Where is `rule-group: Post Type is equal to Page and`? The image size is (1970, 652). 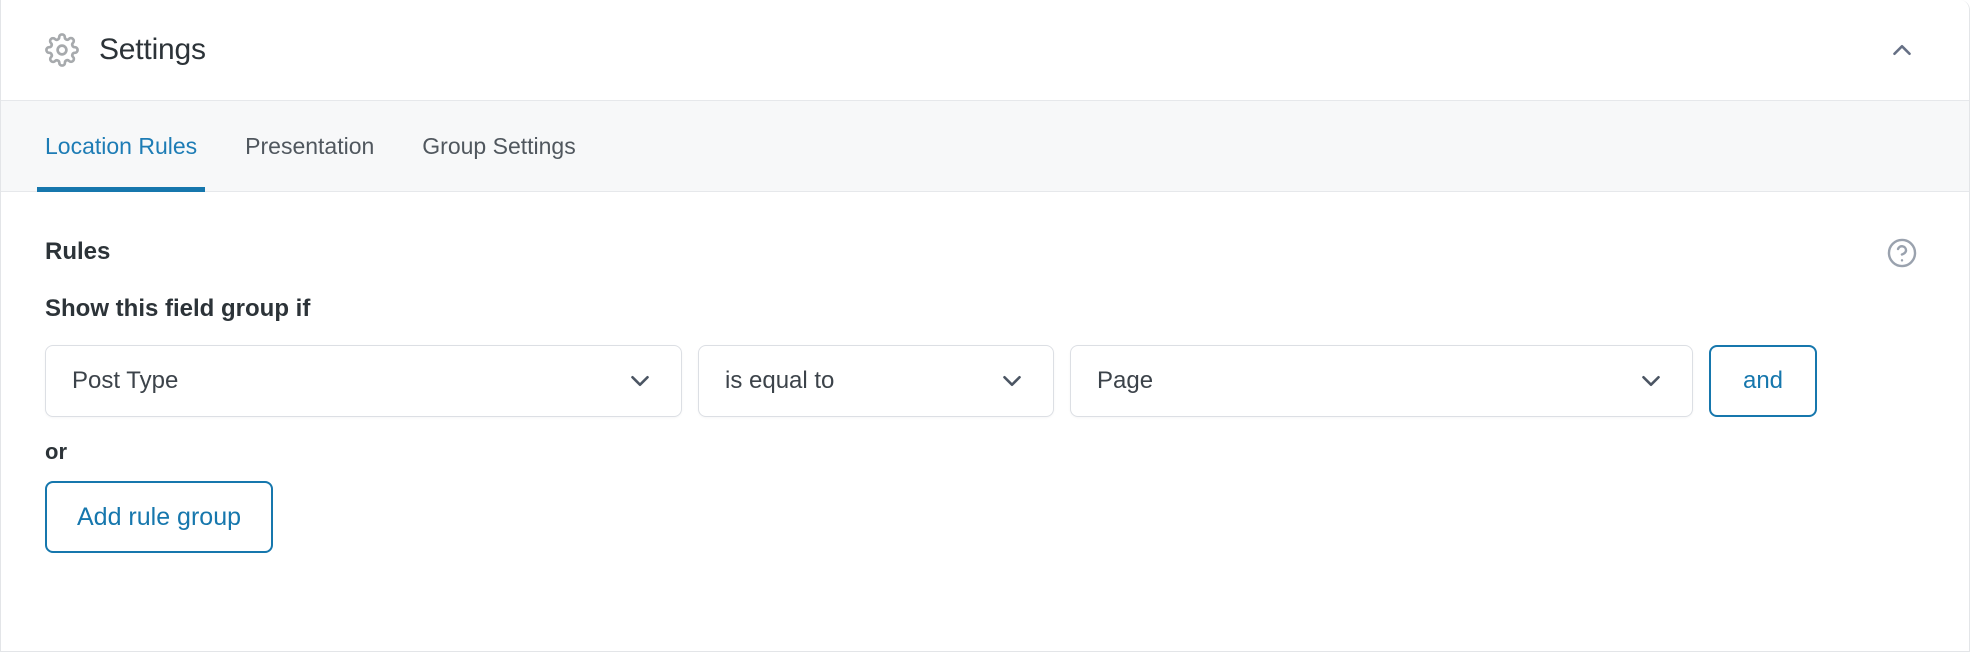 rule-group: Post Type is equal to Page and is located at coordinates (985, 381).